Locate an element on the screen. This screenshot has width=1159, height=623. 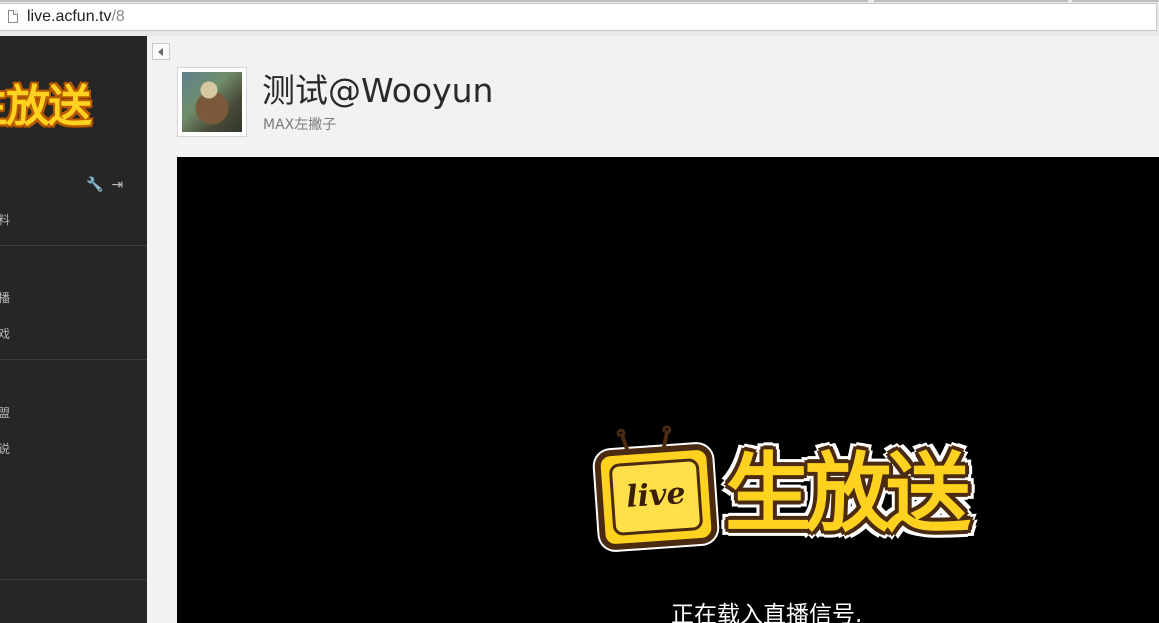
site-logo: 生放送 is located at coordinates (46, 102).